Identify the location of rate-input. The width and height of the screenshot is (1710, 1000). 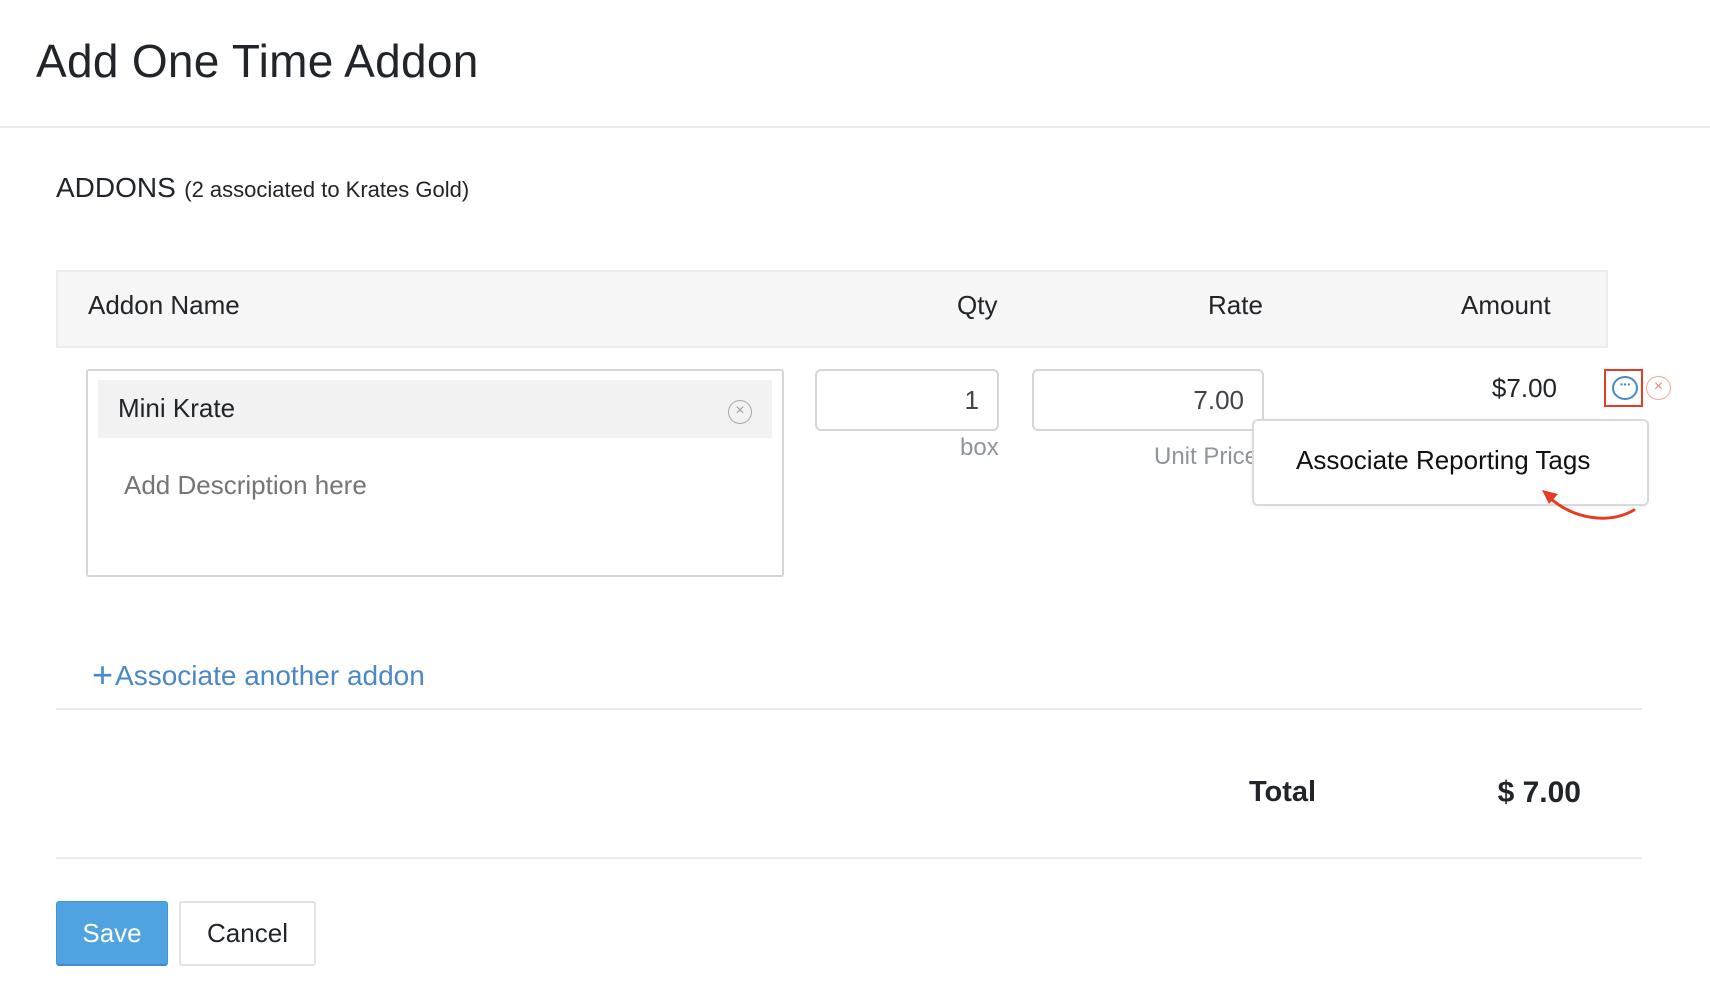
(1148, 400).